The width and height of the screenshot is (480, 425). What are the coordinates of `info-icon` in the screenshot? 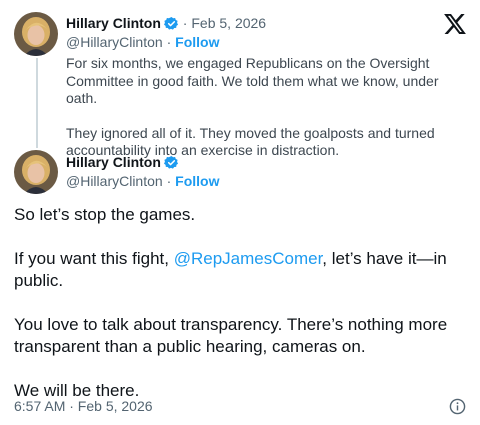 It's located at (457, 409).